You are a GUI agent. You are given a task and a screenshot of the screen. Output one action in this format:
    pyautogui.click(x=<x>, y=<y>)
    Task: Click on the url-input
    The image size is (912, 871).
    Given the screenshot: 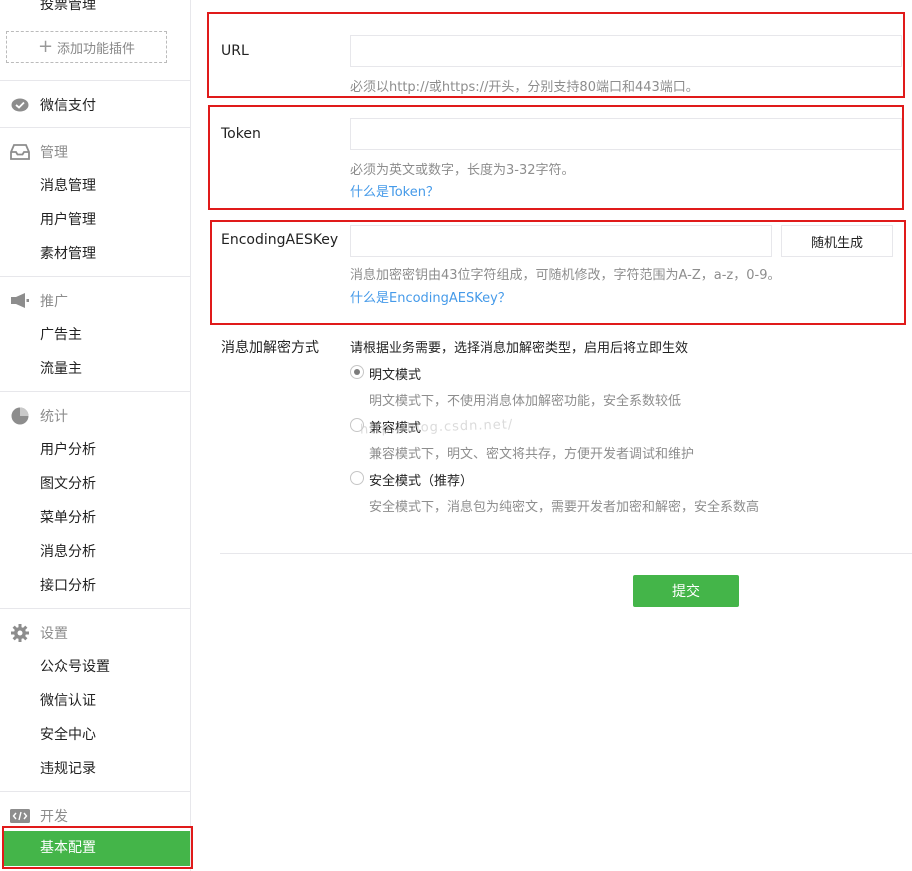 What is the action you would take?
    pyautogui.click(x=626, y=51)
    